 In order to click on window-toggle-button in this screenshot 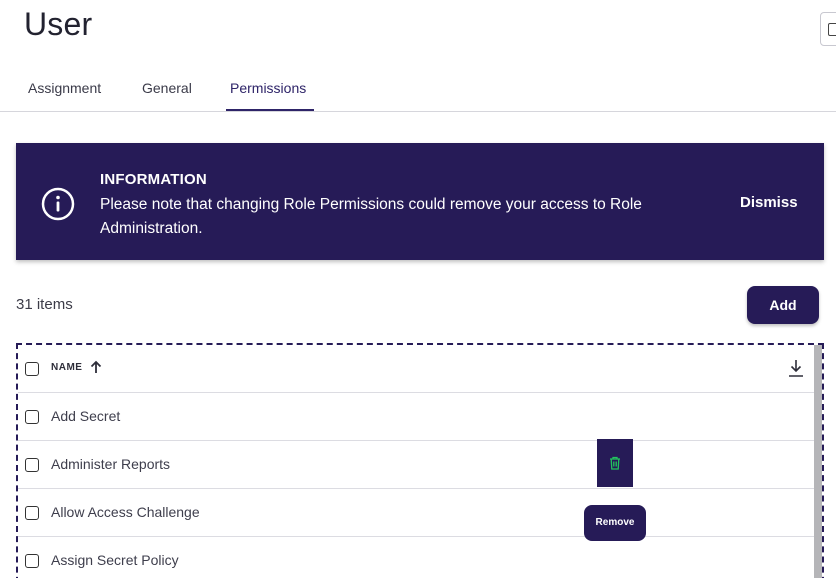, I will do `click(828, 29)`.